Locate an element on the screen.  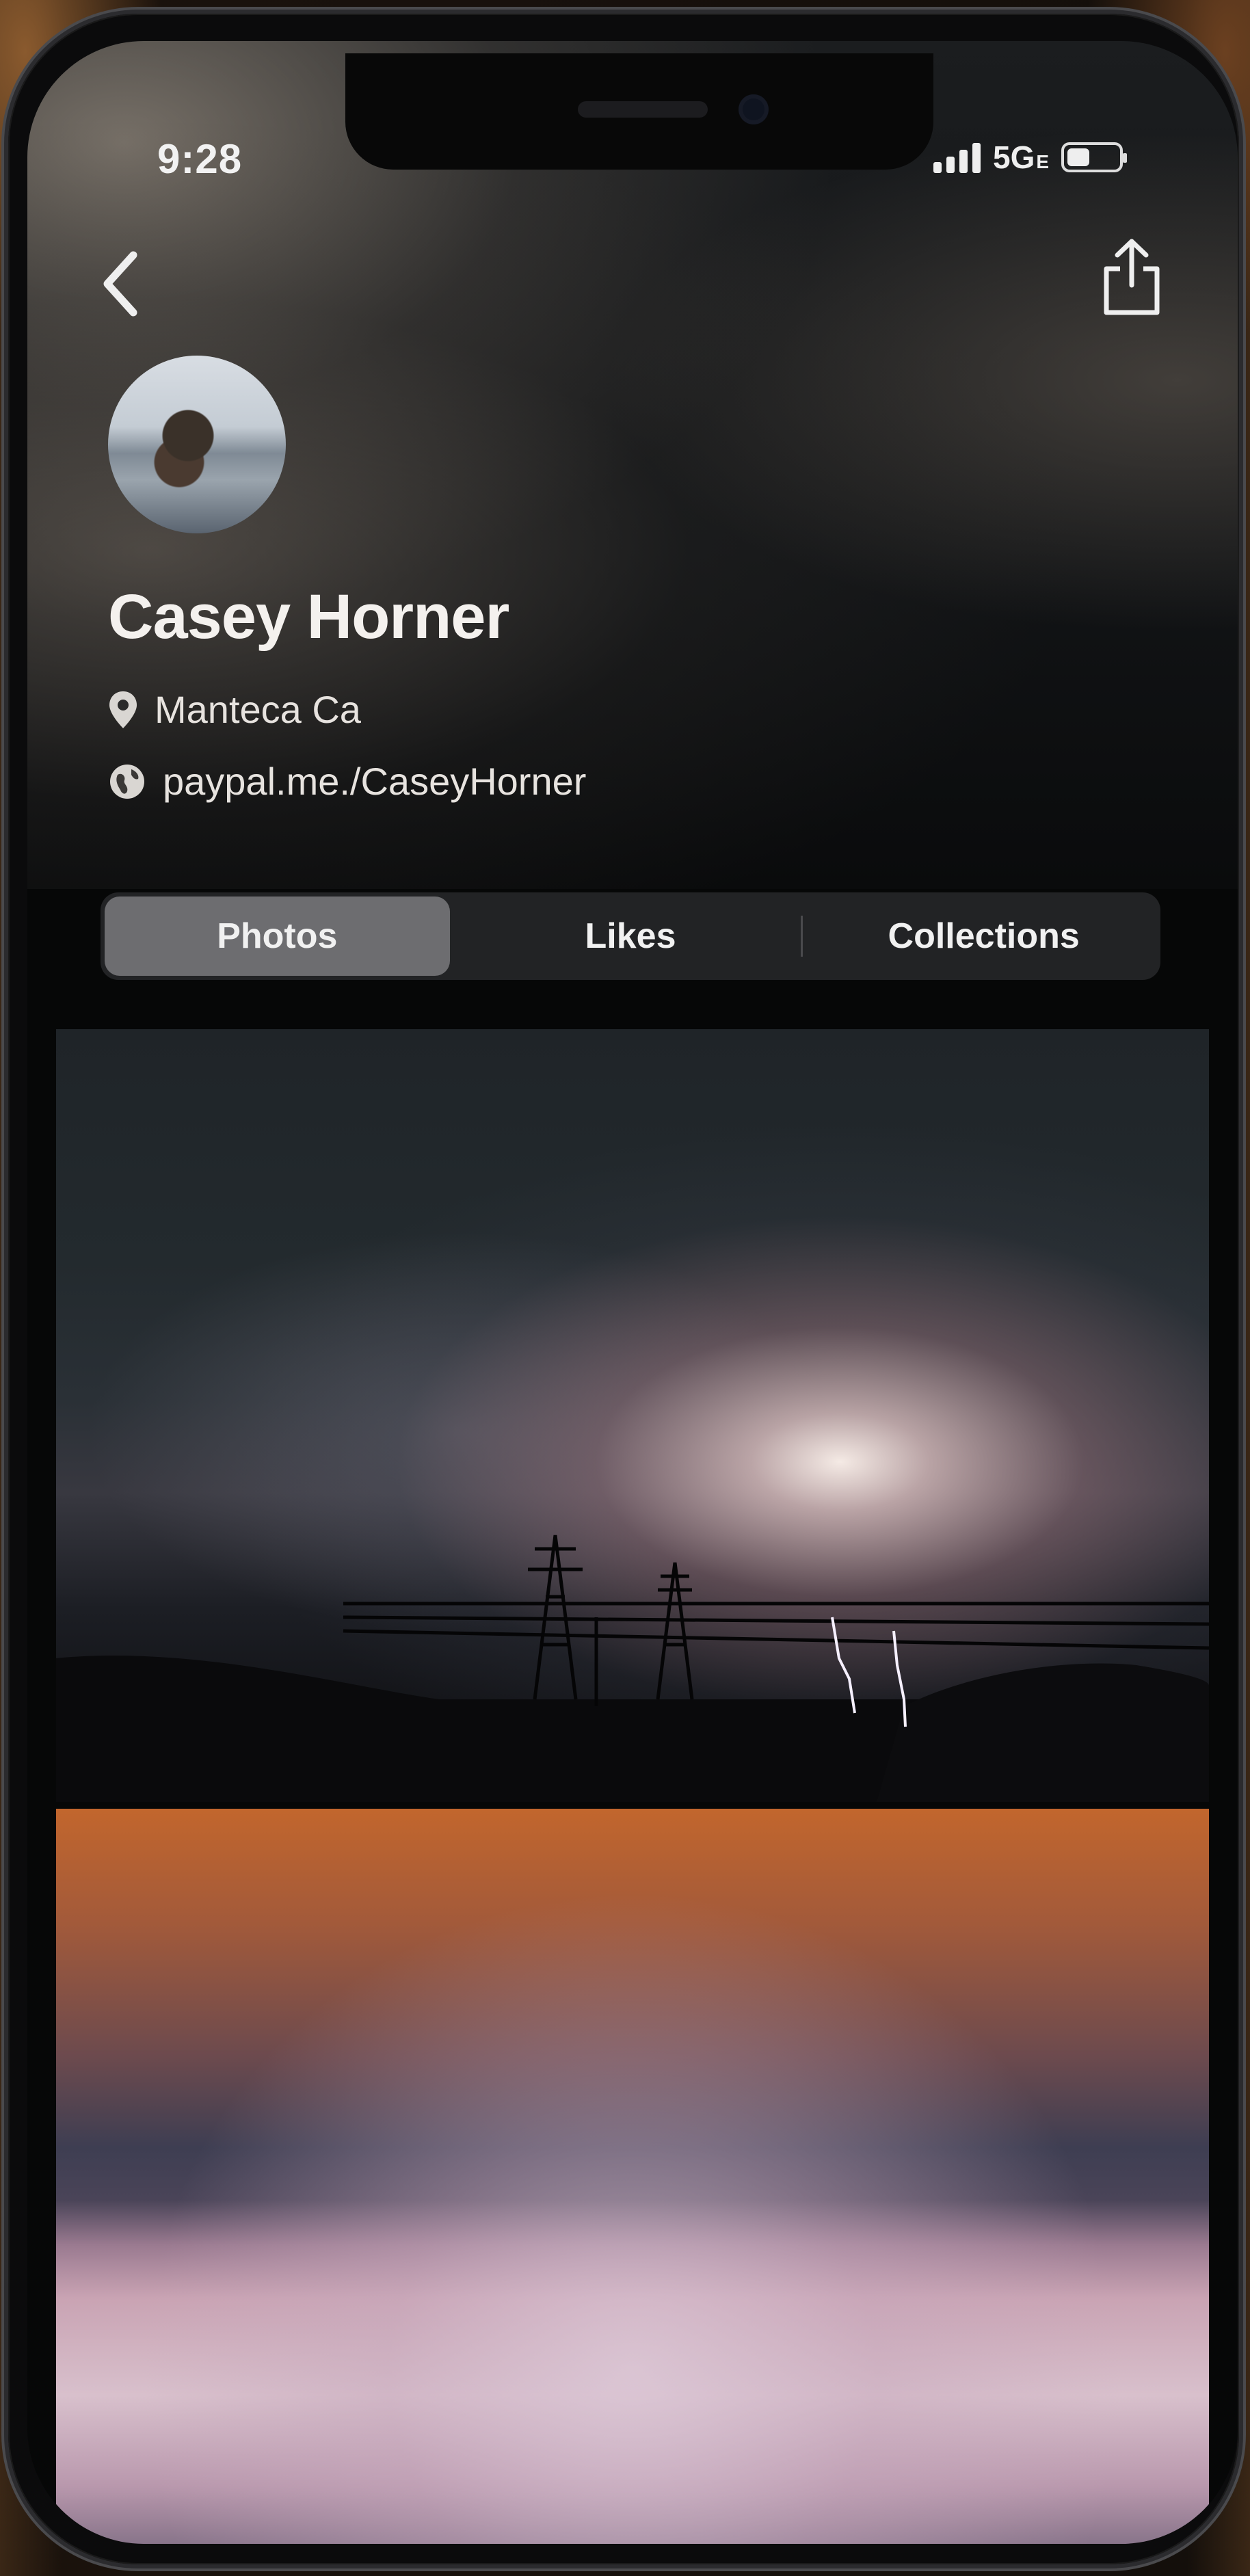
front-camera is located at coordinates (754, 109).